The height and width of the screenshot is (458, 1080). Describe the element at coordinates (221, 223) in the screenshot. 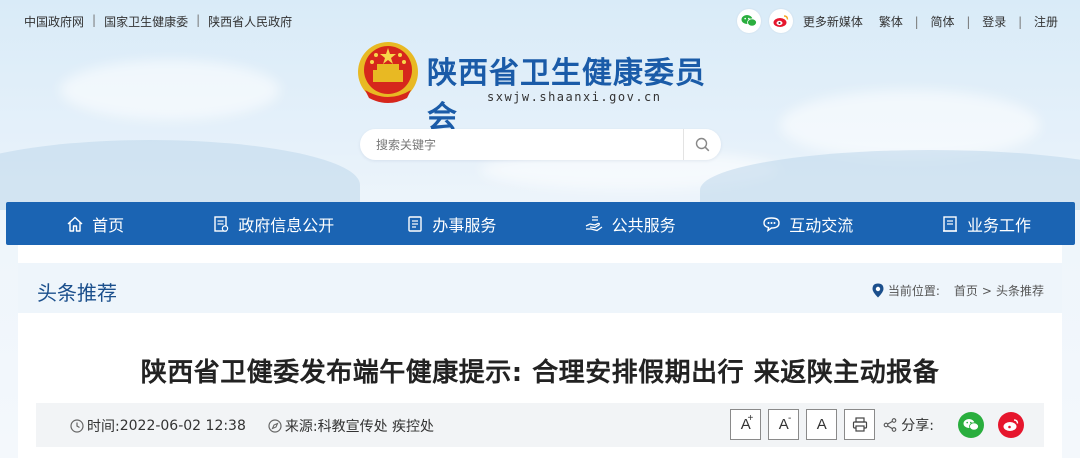

I see `document-icon` at that location.